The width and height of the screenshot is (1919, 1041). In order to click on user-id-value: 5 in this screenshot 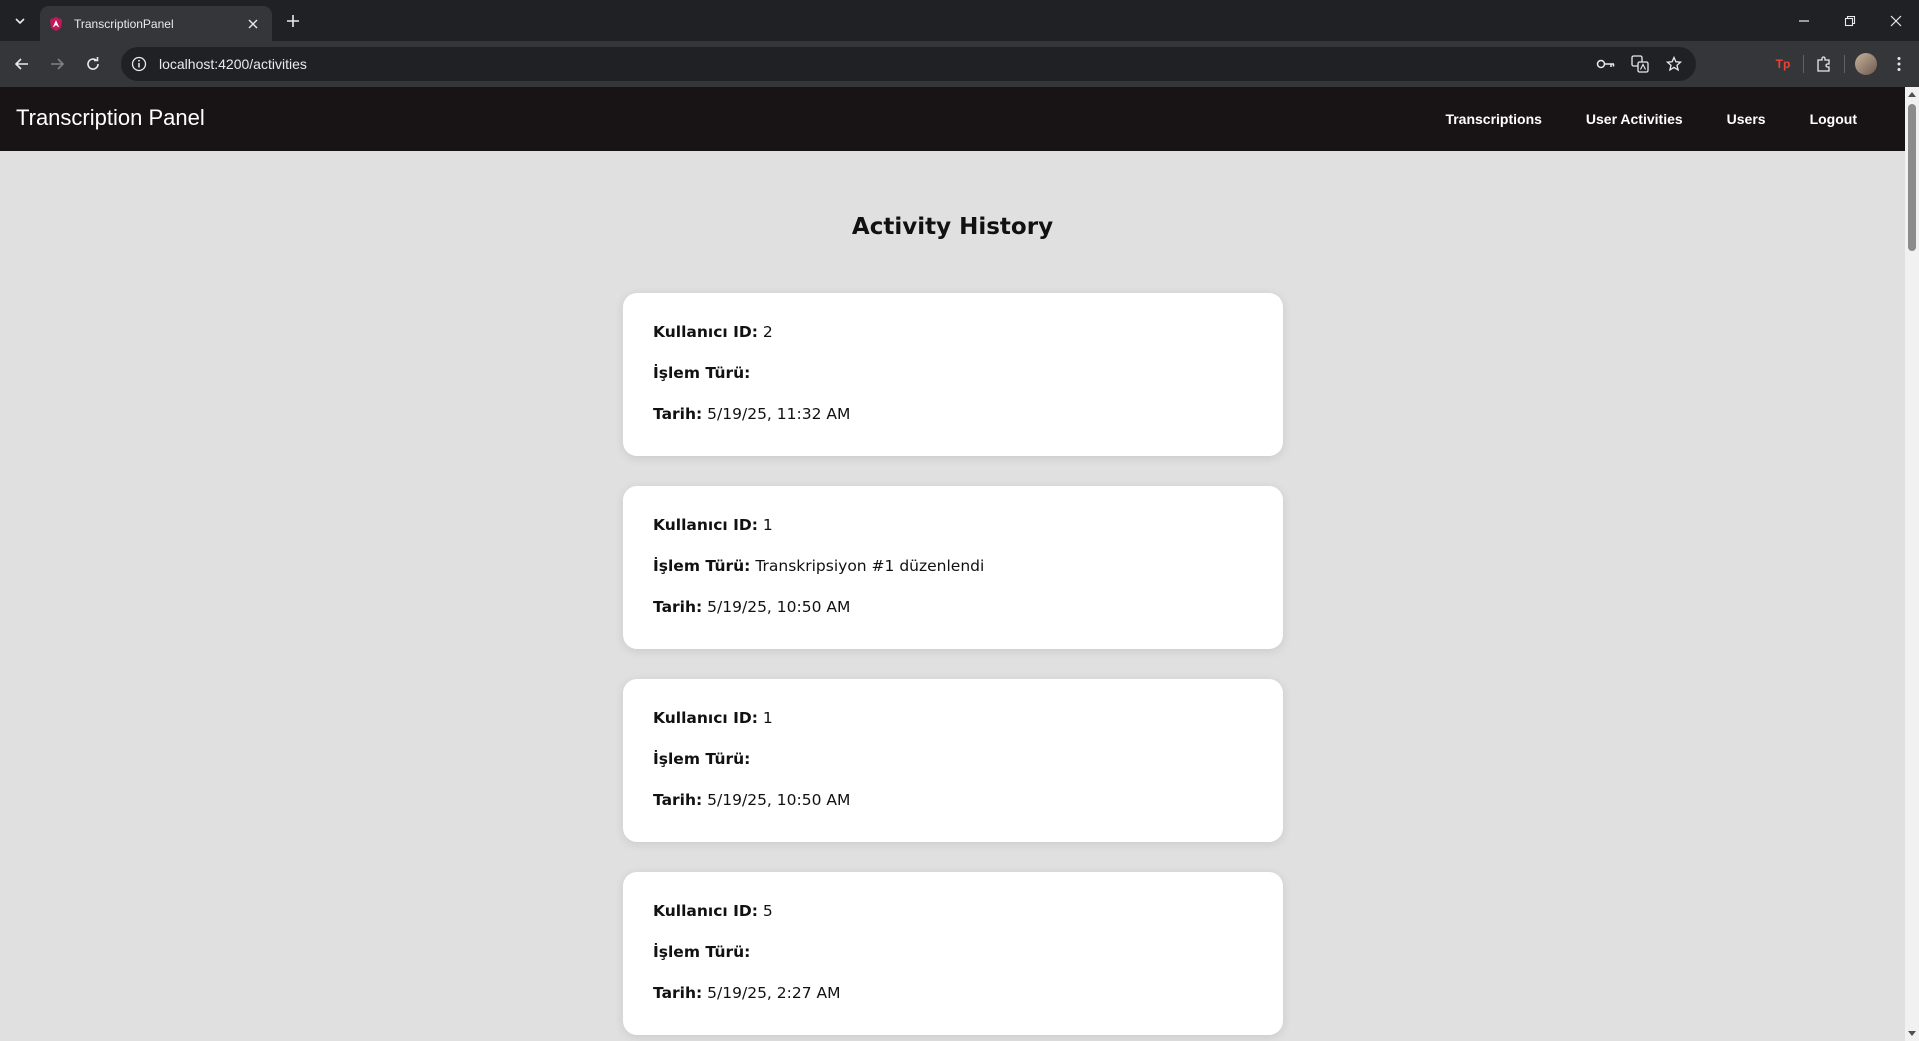, I will do `click(767, 911)`.